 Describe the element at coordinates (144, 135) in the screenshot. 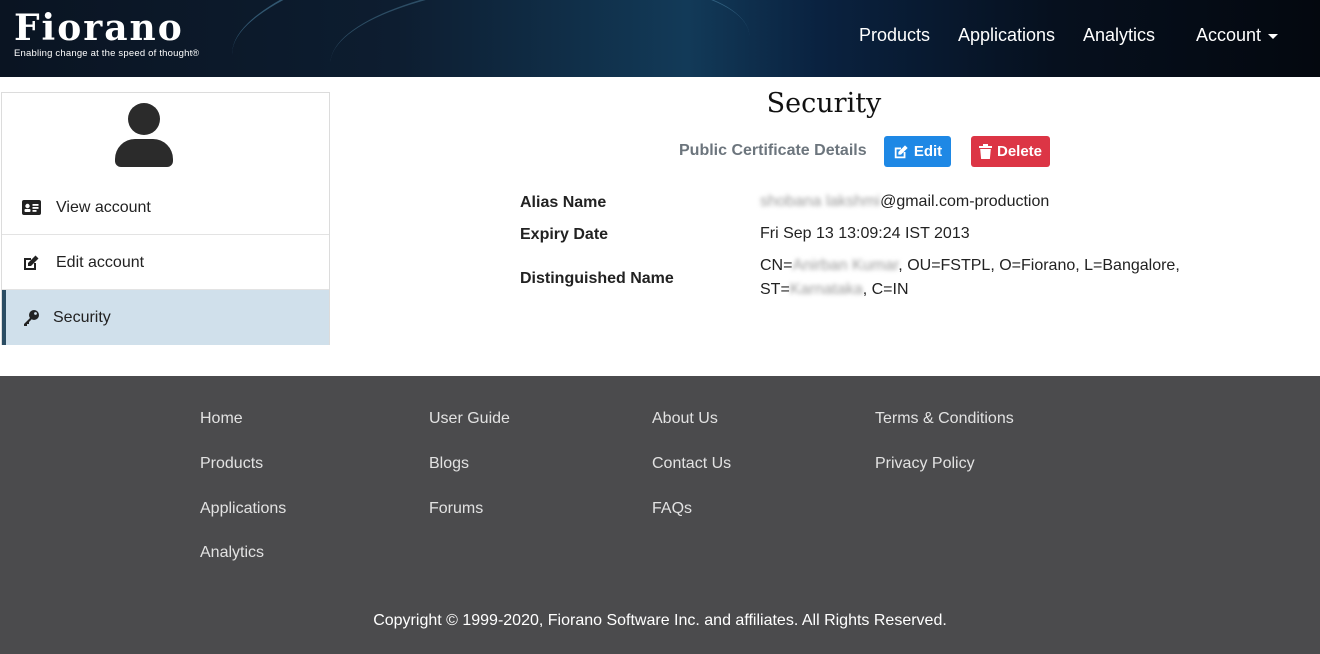

I see `user-avatar-icon` at that location.